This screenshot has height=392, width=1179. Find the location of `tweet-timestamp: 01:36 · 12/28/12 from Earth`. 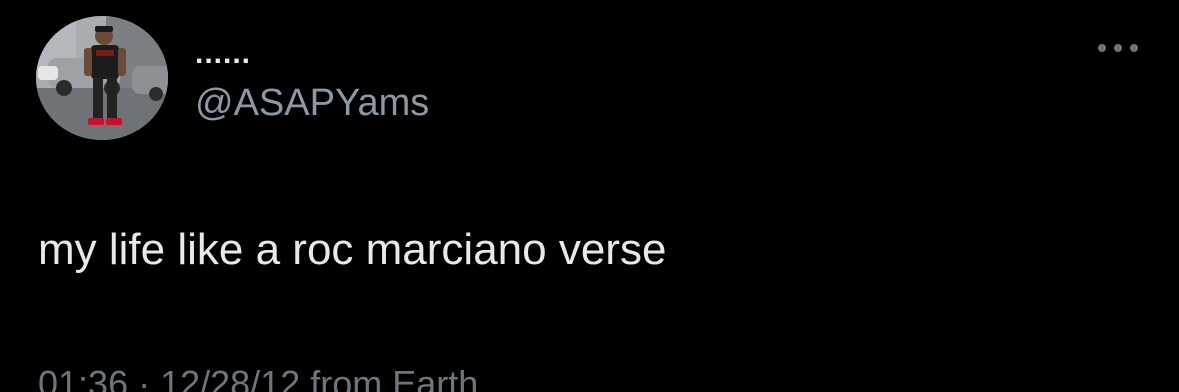

tweet-timestamp: 01:36 · 12/28/12 from Earth is located at coordinates (258, 377).